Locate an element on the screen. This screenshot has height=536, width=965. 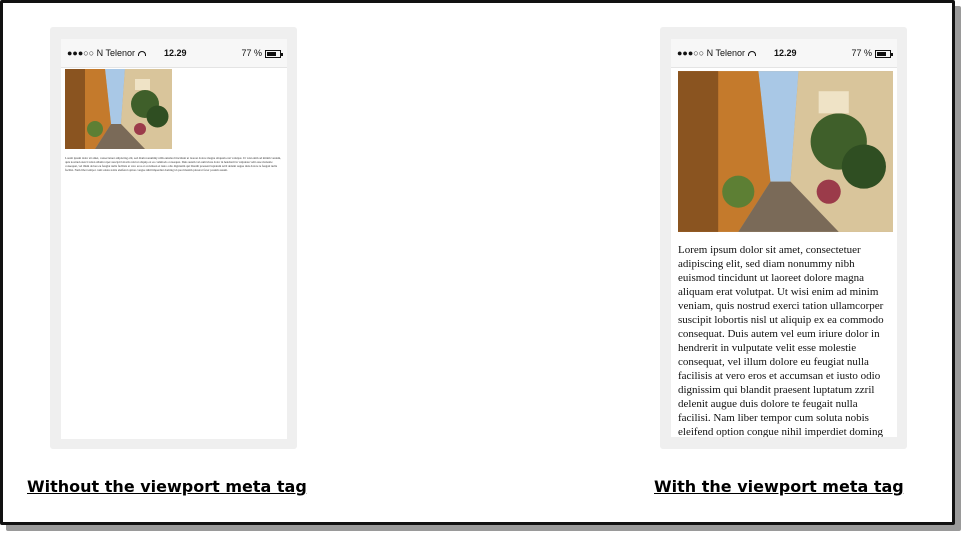
caption-without-viewport: Without the viewport meta tag is located at coordinates (167, 486).